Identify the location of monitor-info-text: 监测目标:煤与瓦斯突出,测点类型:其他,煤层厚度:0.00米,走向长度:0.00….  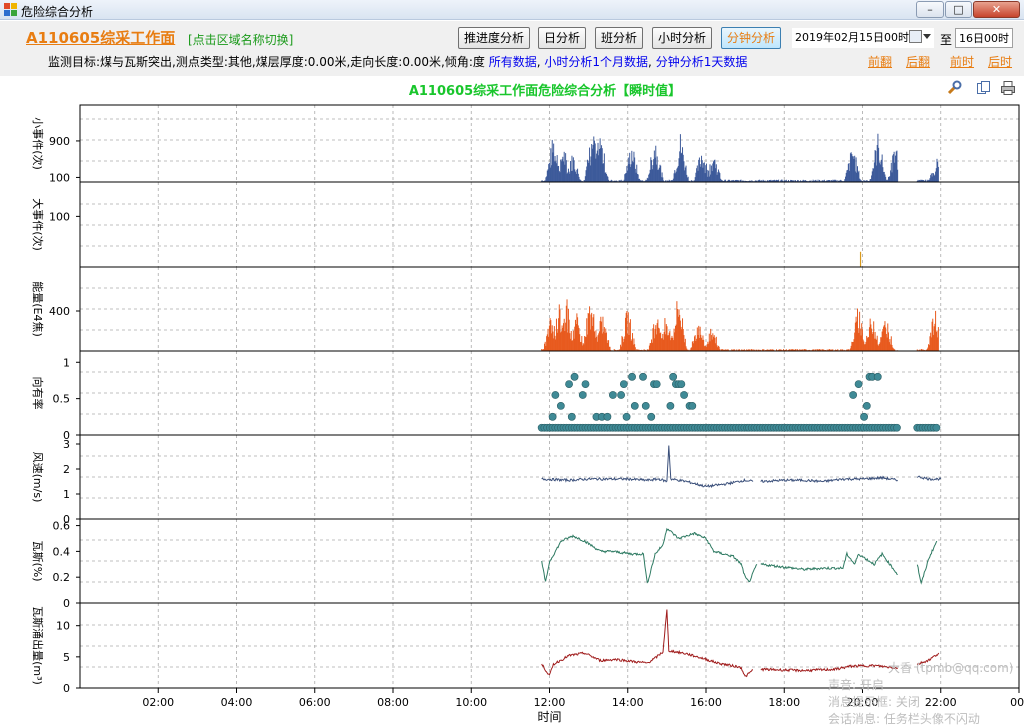
(266, 62).